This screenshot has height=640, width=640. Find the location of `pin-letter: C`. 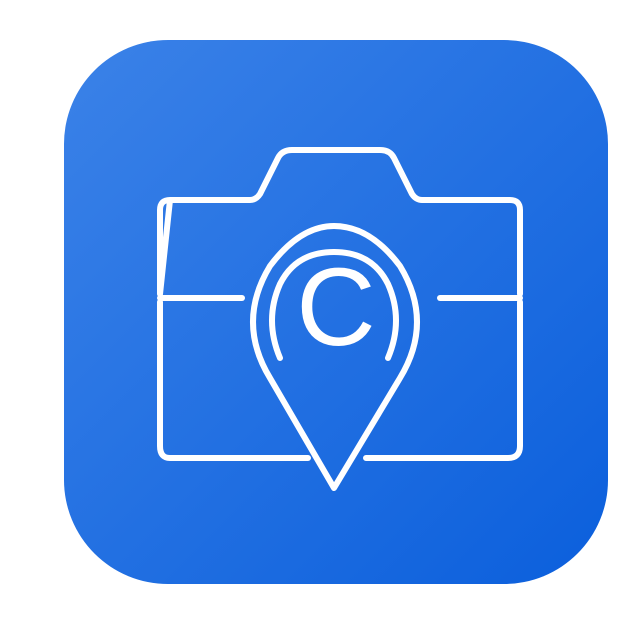

pin-letter: C is located at coordinates (335, 307).